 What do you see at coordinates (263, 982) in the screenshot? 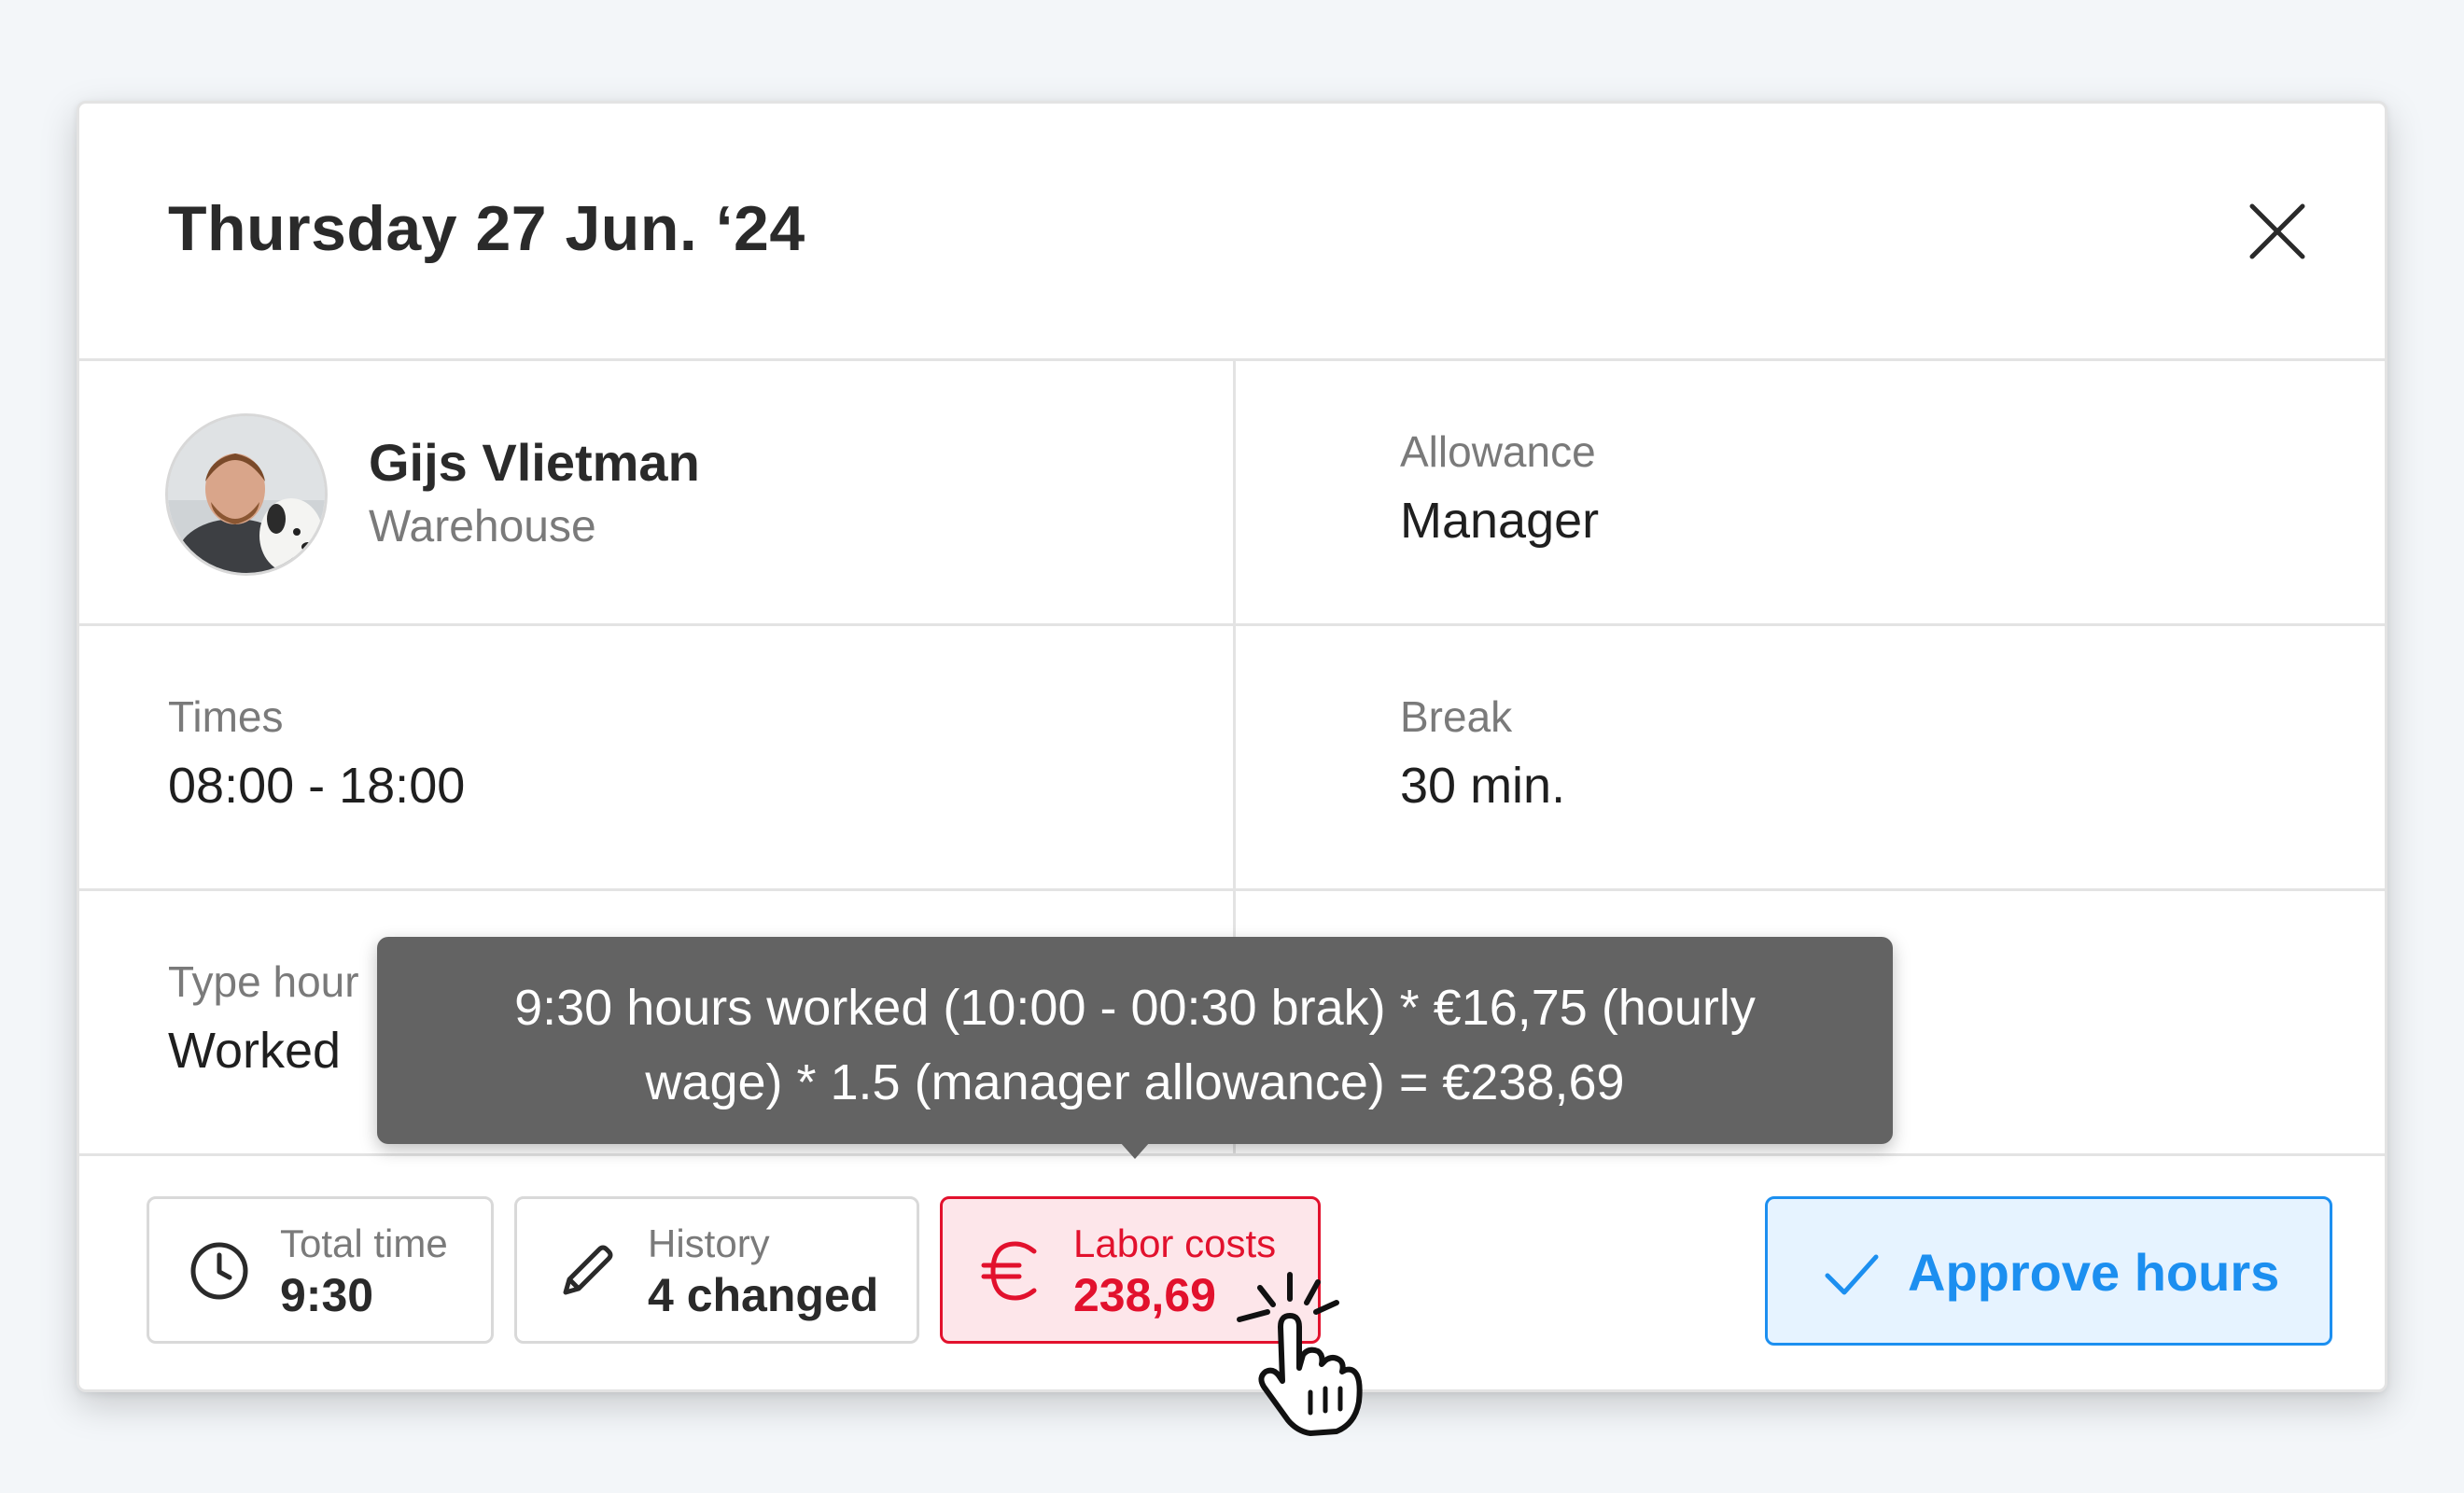
I see `type-hour-label: Type hour` at bounding box center [263, 982].